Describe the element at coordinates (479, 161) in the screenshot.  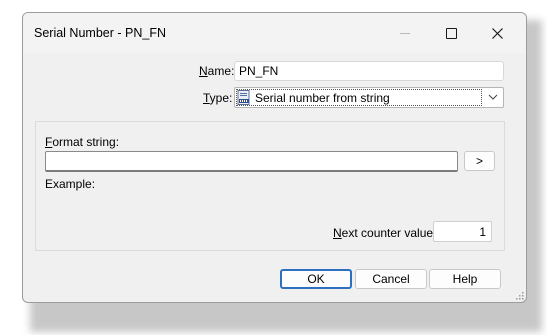
I see `insert-field-button: >` at that location.